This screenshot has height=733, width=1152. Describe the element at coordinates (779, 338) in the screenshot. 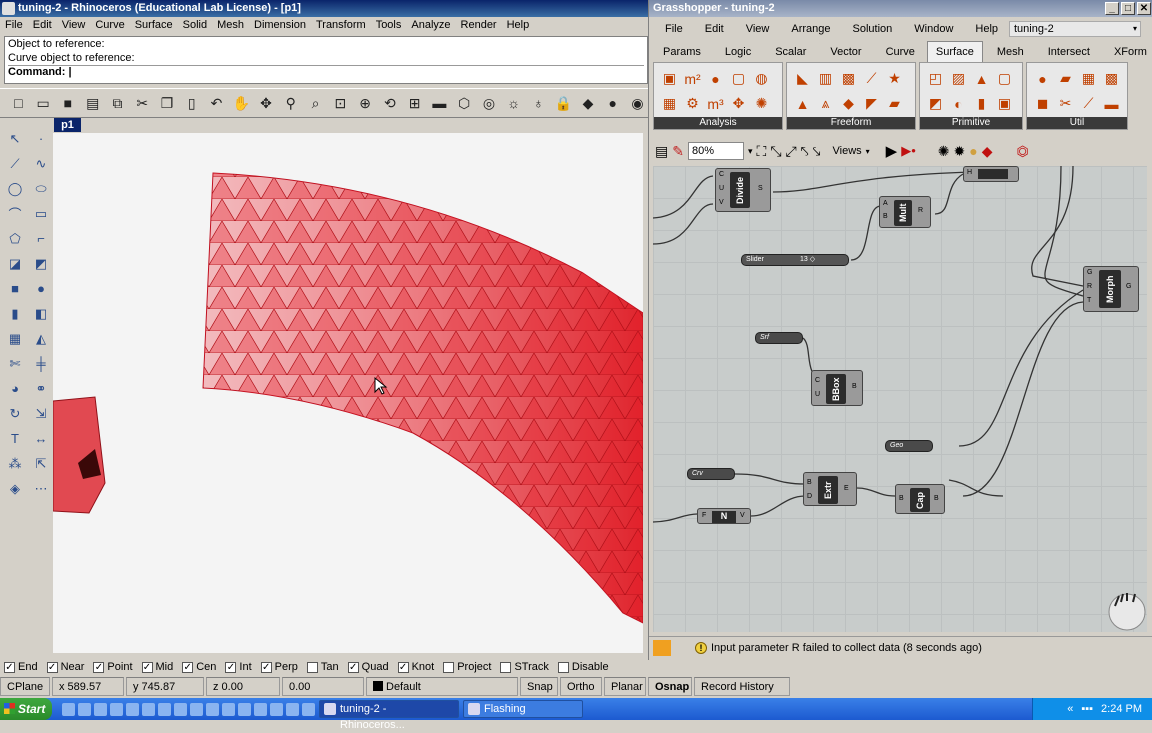

I see `srf-param: Srf` at that location.